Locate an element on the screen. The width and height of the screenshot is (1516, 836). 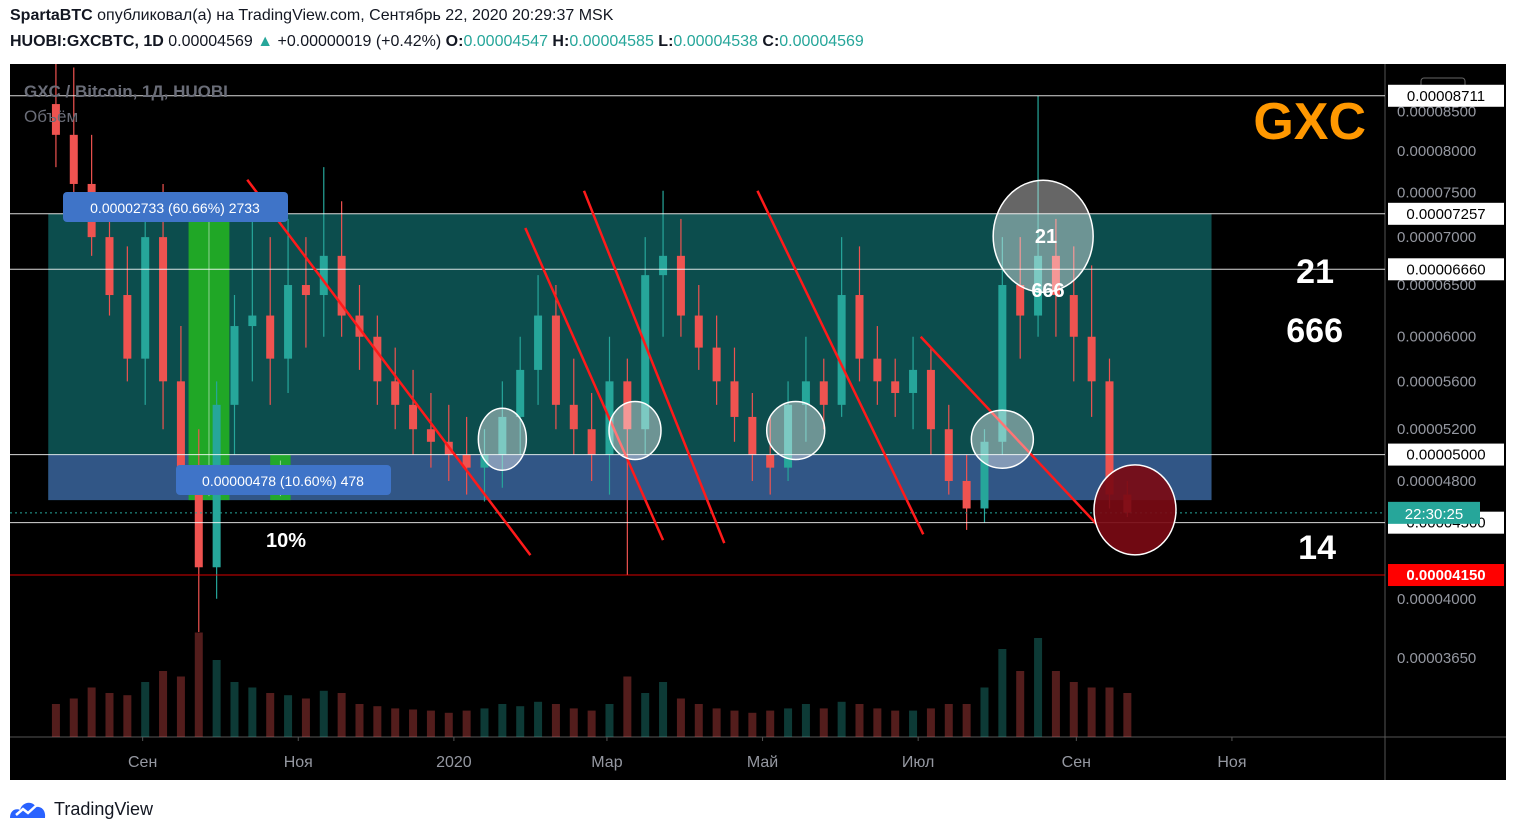
price-level-text: 0.00005000 is located at coordinates (1445, 455).